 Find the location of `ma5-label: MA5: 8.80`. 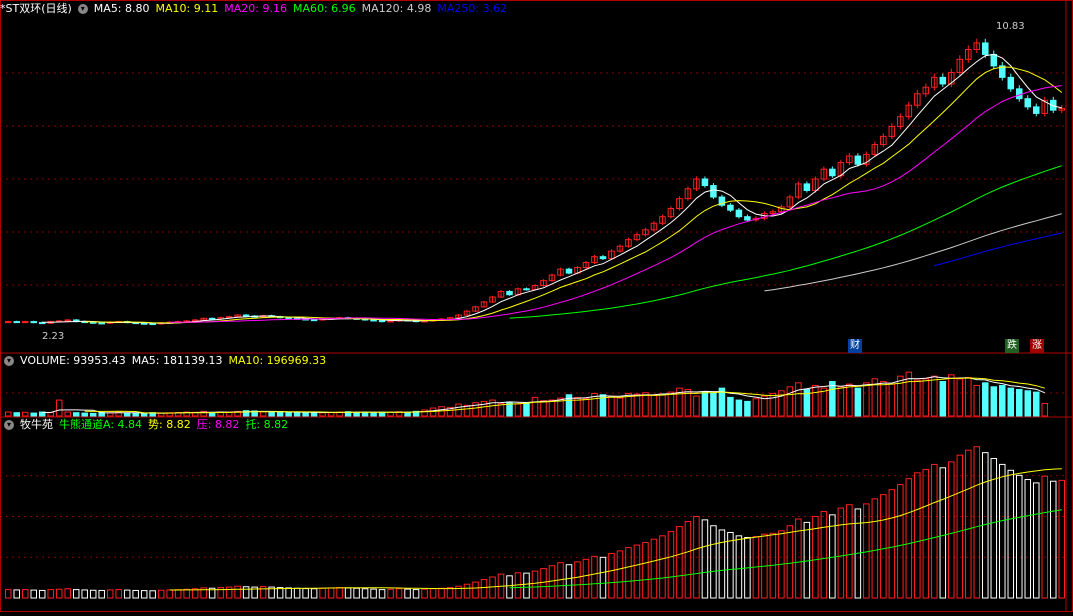

ma5-label: MA5: 8.80 is located at coordinates (121, 8).